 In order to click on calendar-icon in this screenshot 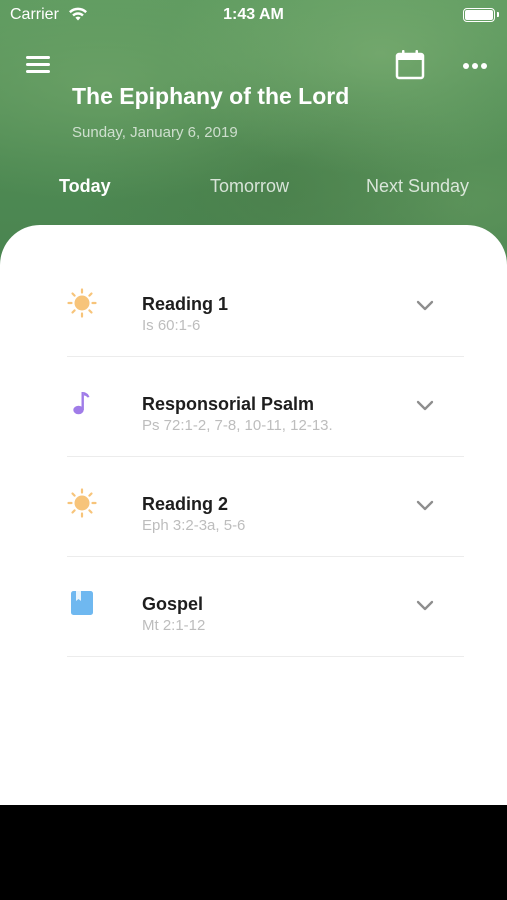, I will do `click(410, 65)`.